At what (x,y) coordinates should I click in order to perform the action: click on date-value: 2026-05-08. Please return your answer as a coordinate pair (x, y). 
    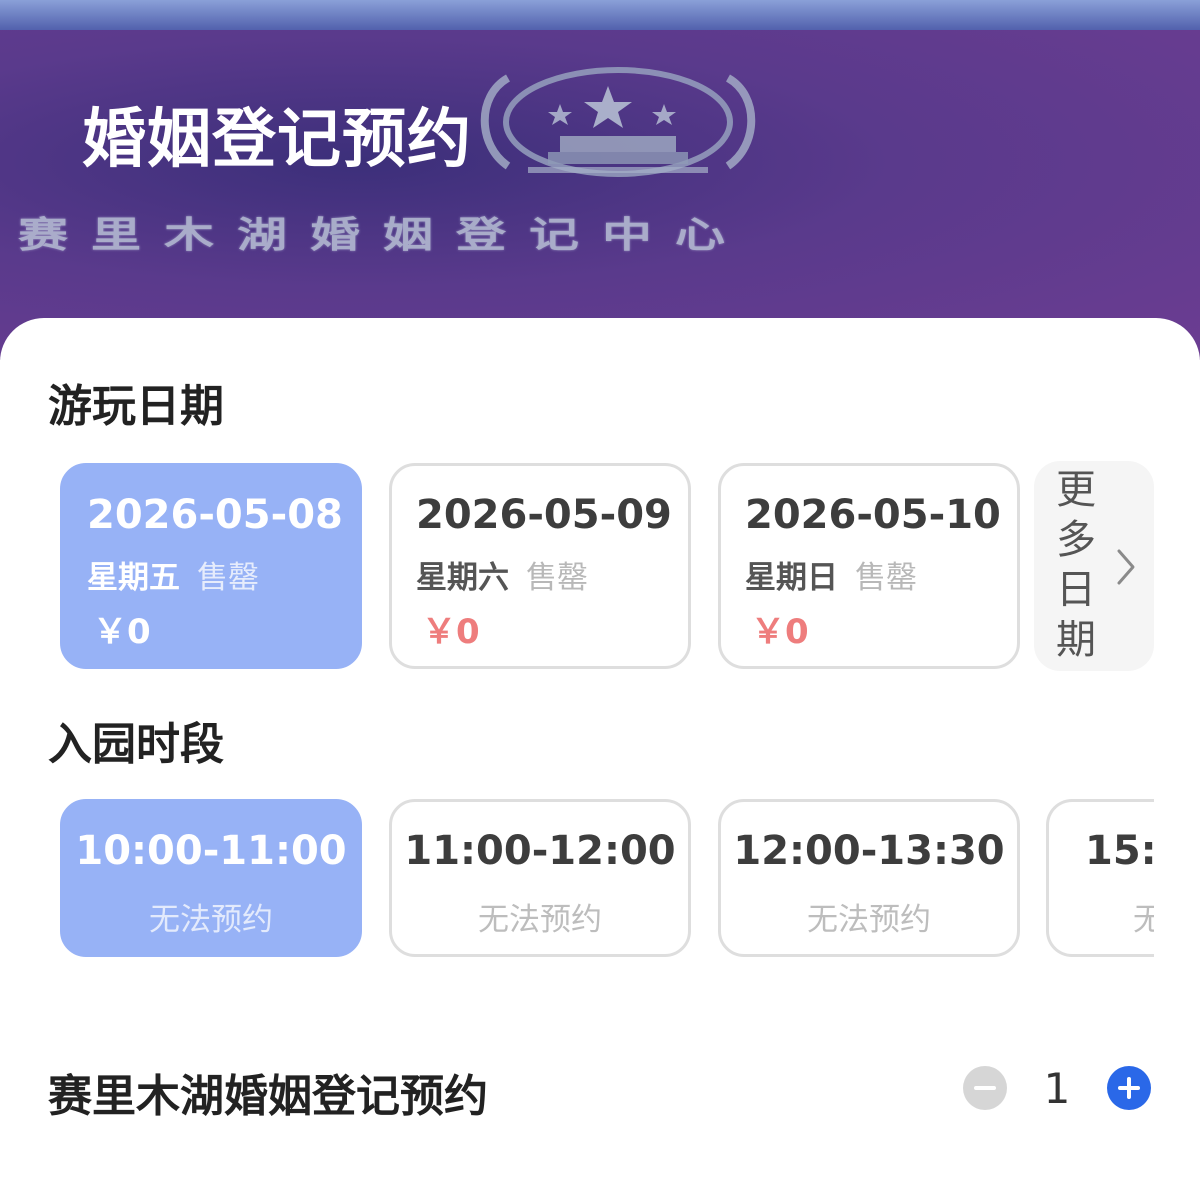
    Looking at the image, I should click on (215, 515).